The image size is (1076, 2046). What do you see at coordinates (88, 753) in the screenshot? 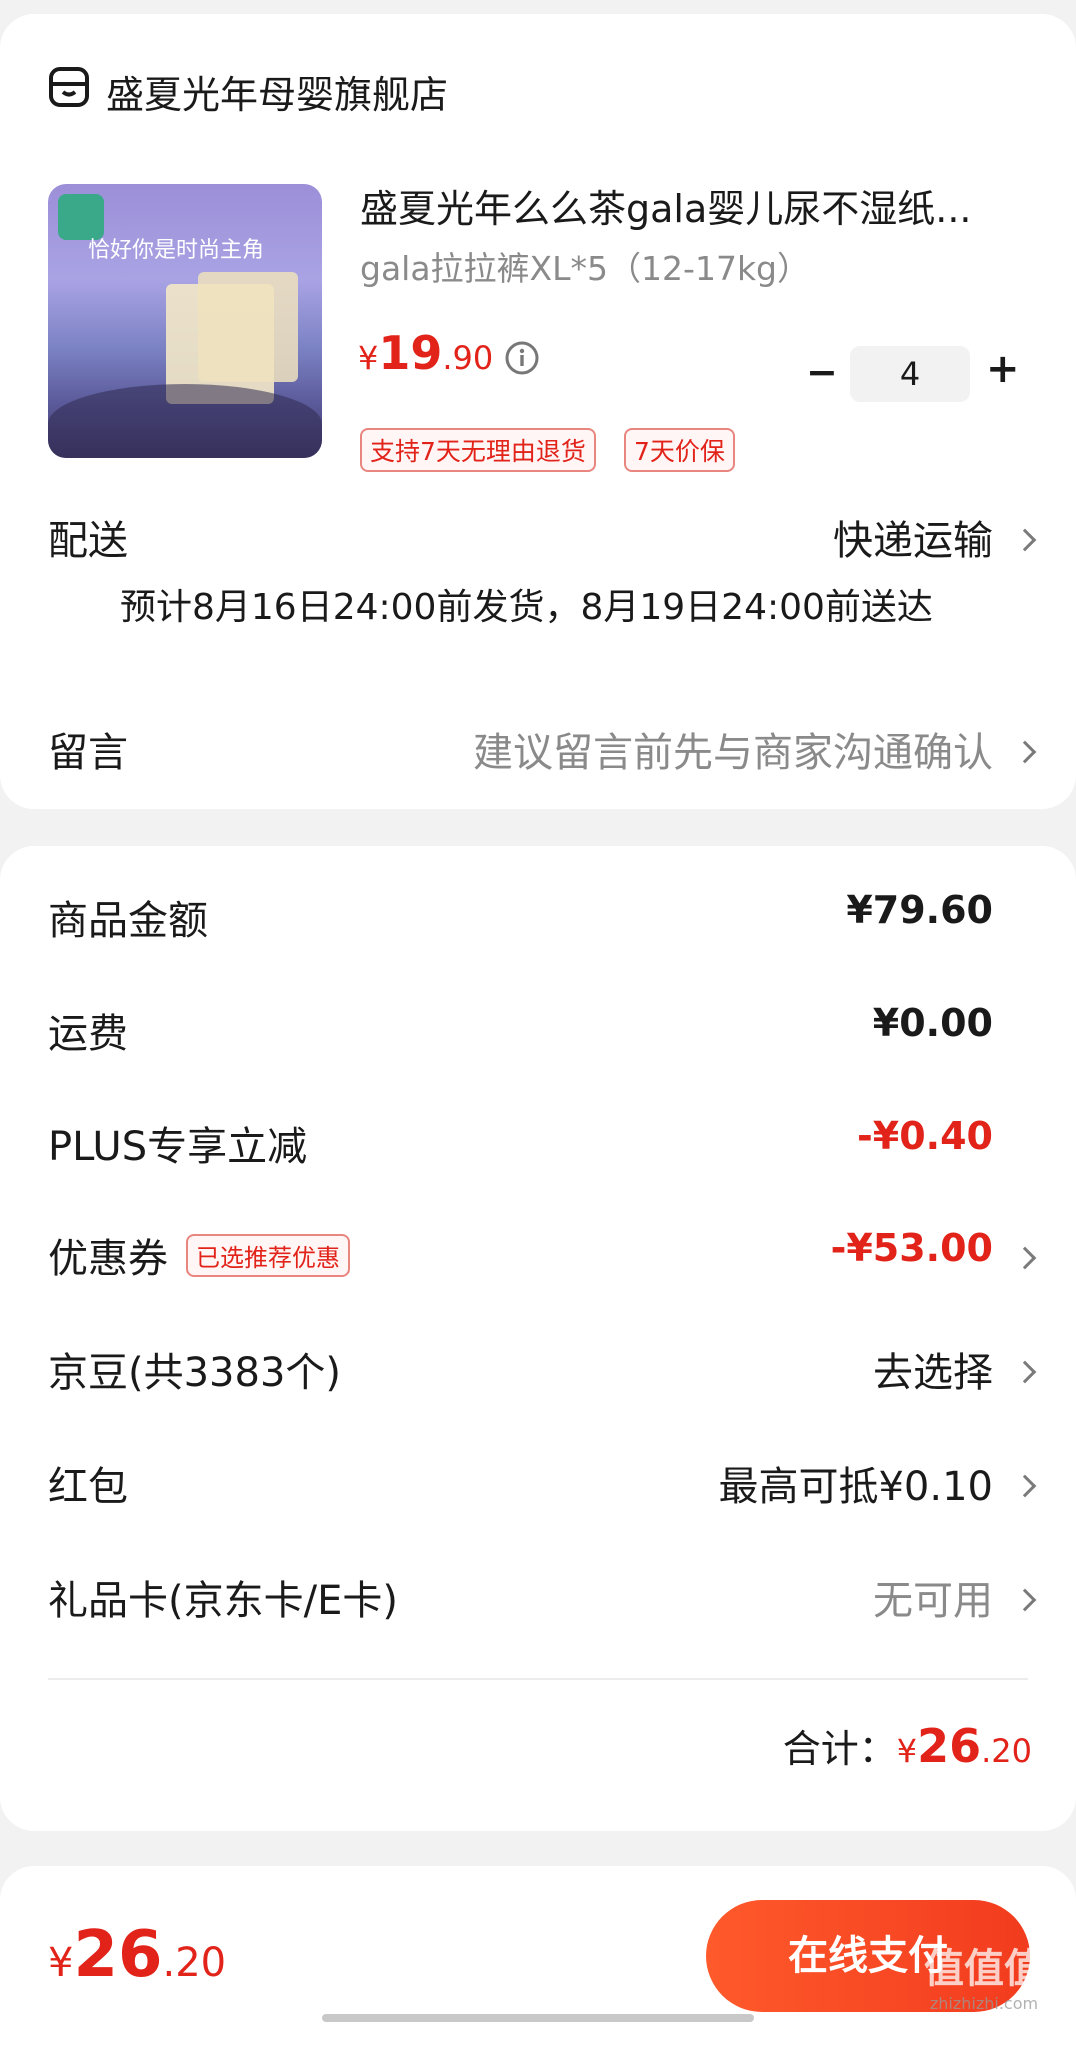
I see `message-label: 留言` at bounding box center [88, 753].